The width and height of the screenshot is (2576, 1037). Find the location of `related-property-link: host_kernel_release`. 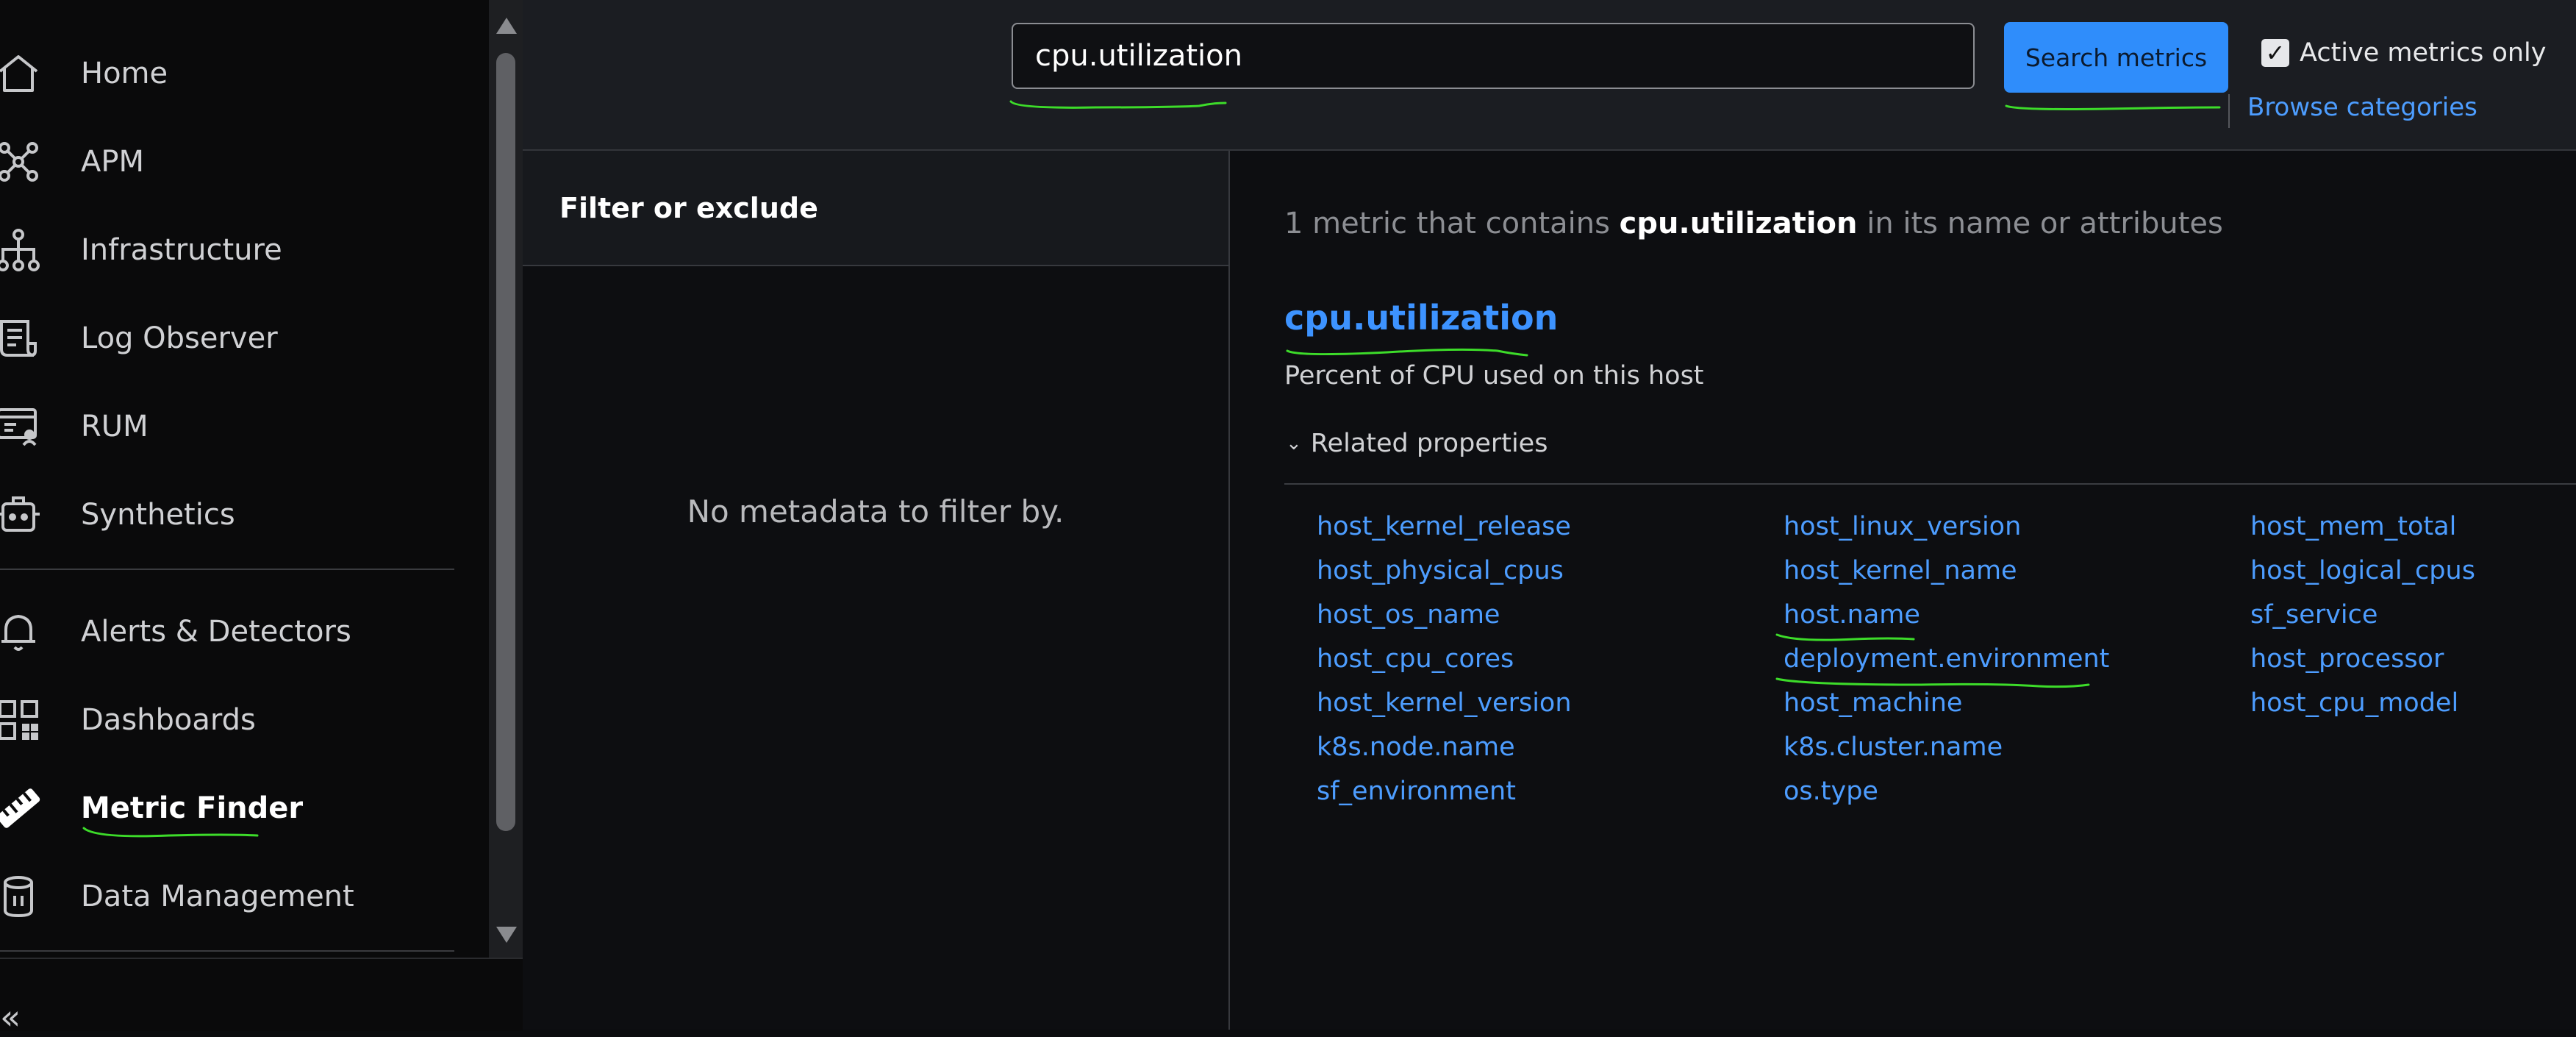

related-property-link: host_kernel_release is located at coordinates (1444, 526).